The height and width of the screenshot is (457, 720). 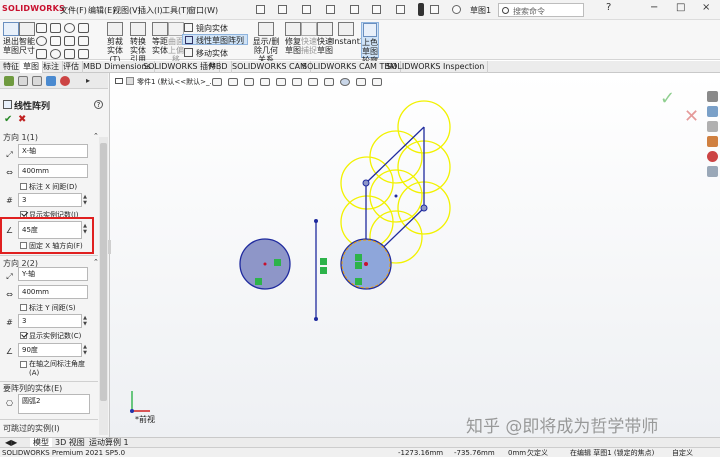 I want to click on property-manager-icon, so click(x=23, y=81).